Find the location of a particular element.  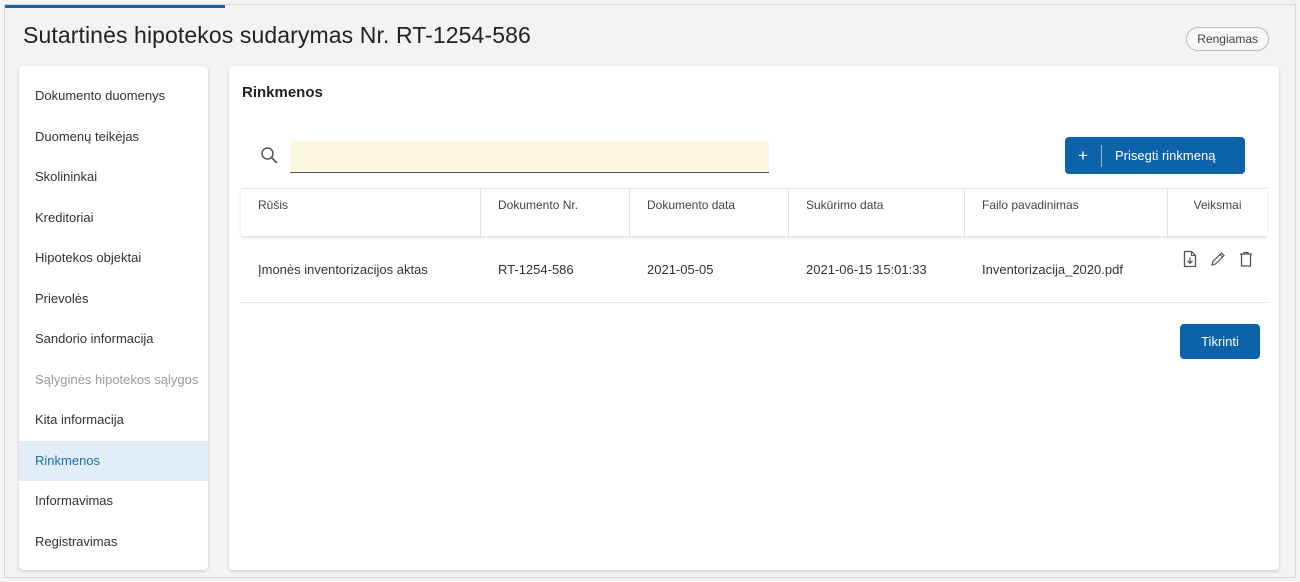

sidebar-item-sandorio-informacija: Sandorio informacija is located at coordinates (113, 339).